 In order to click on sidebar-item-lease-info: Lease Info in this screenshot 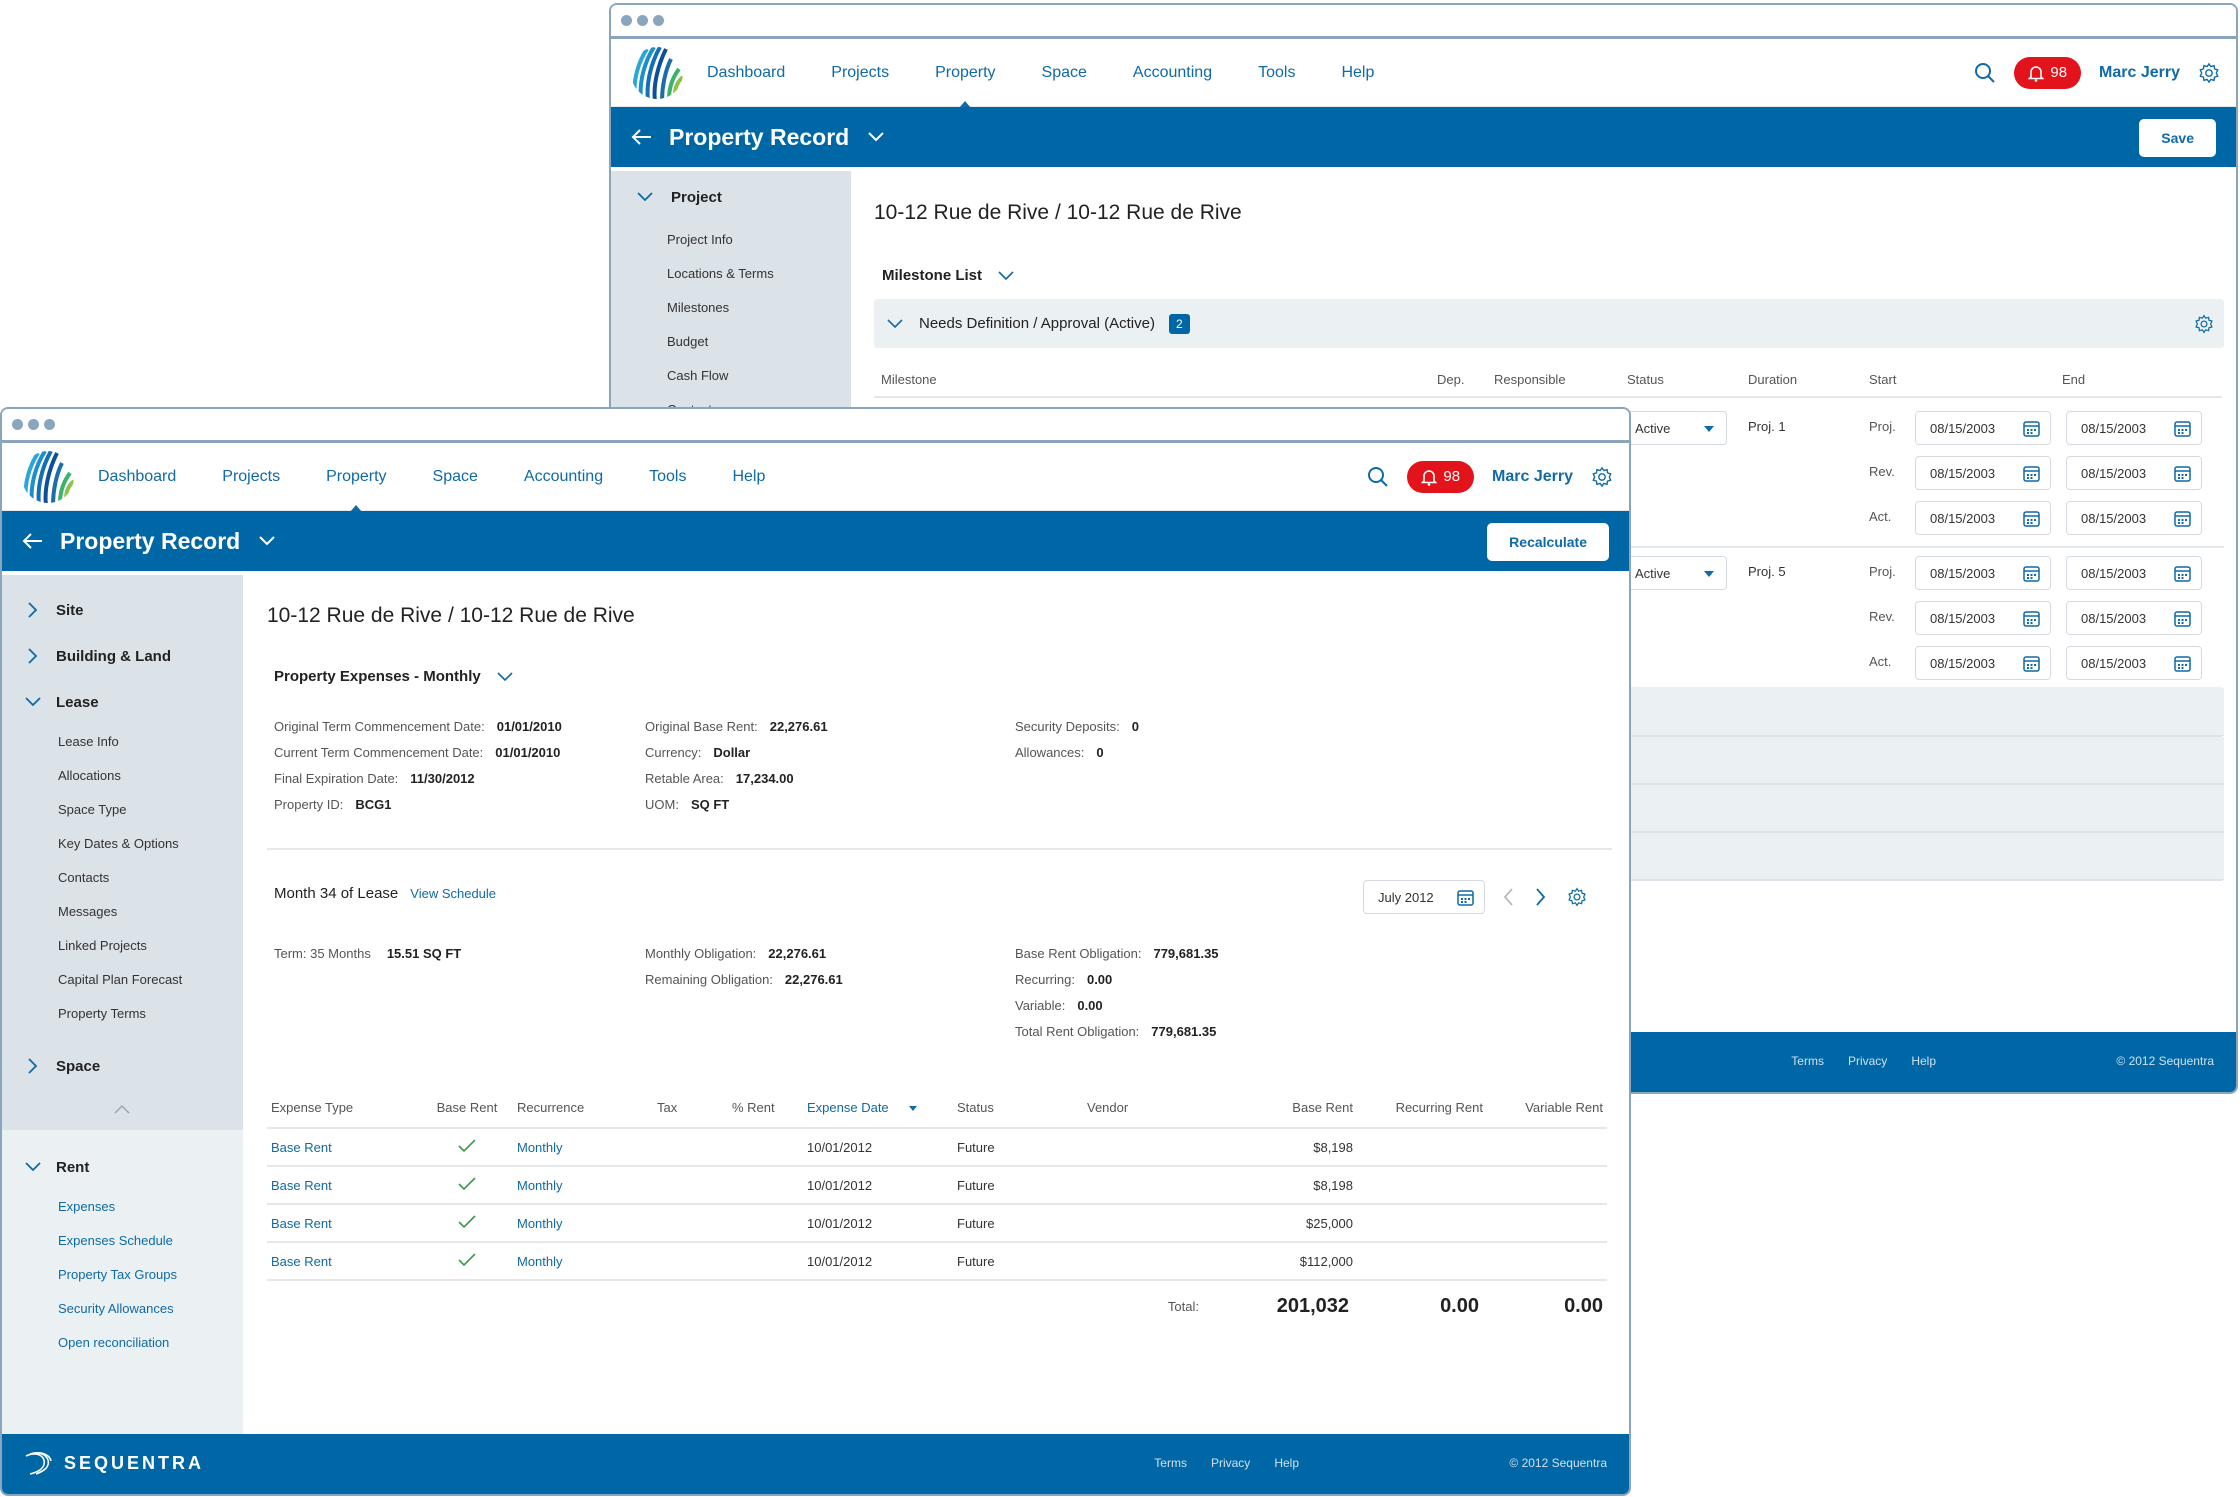, I will do `click(122, 742)`.